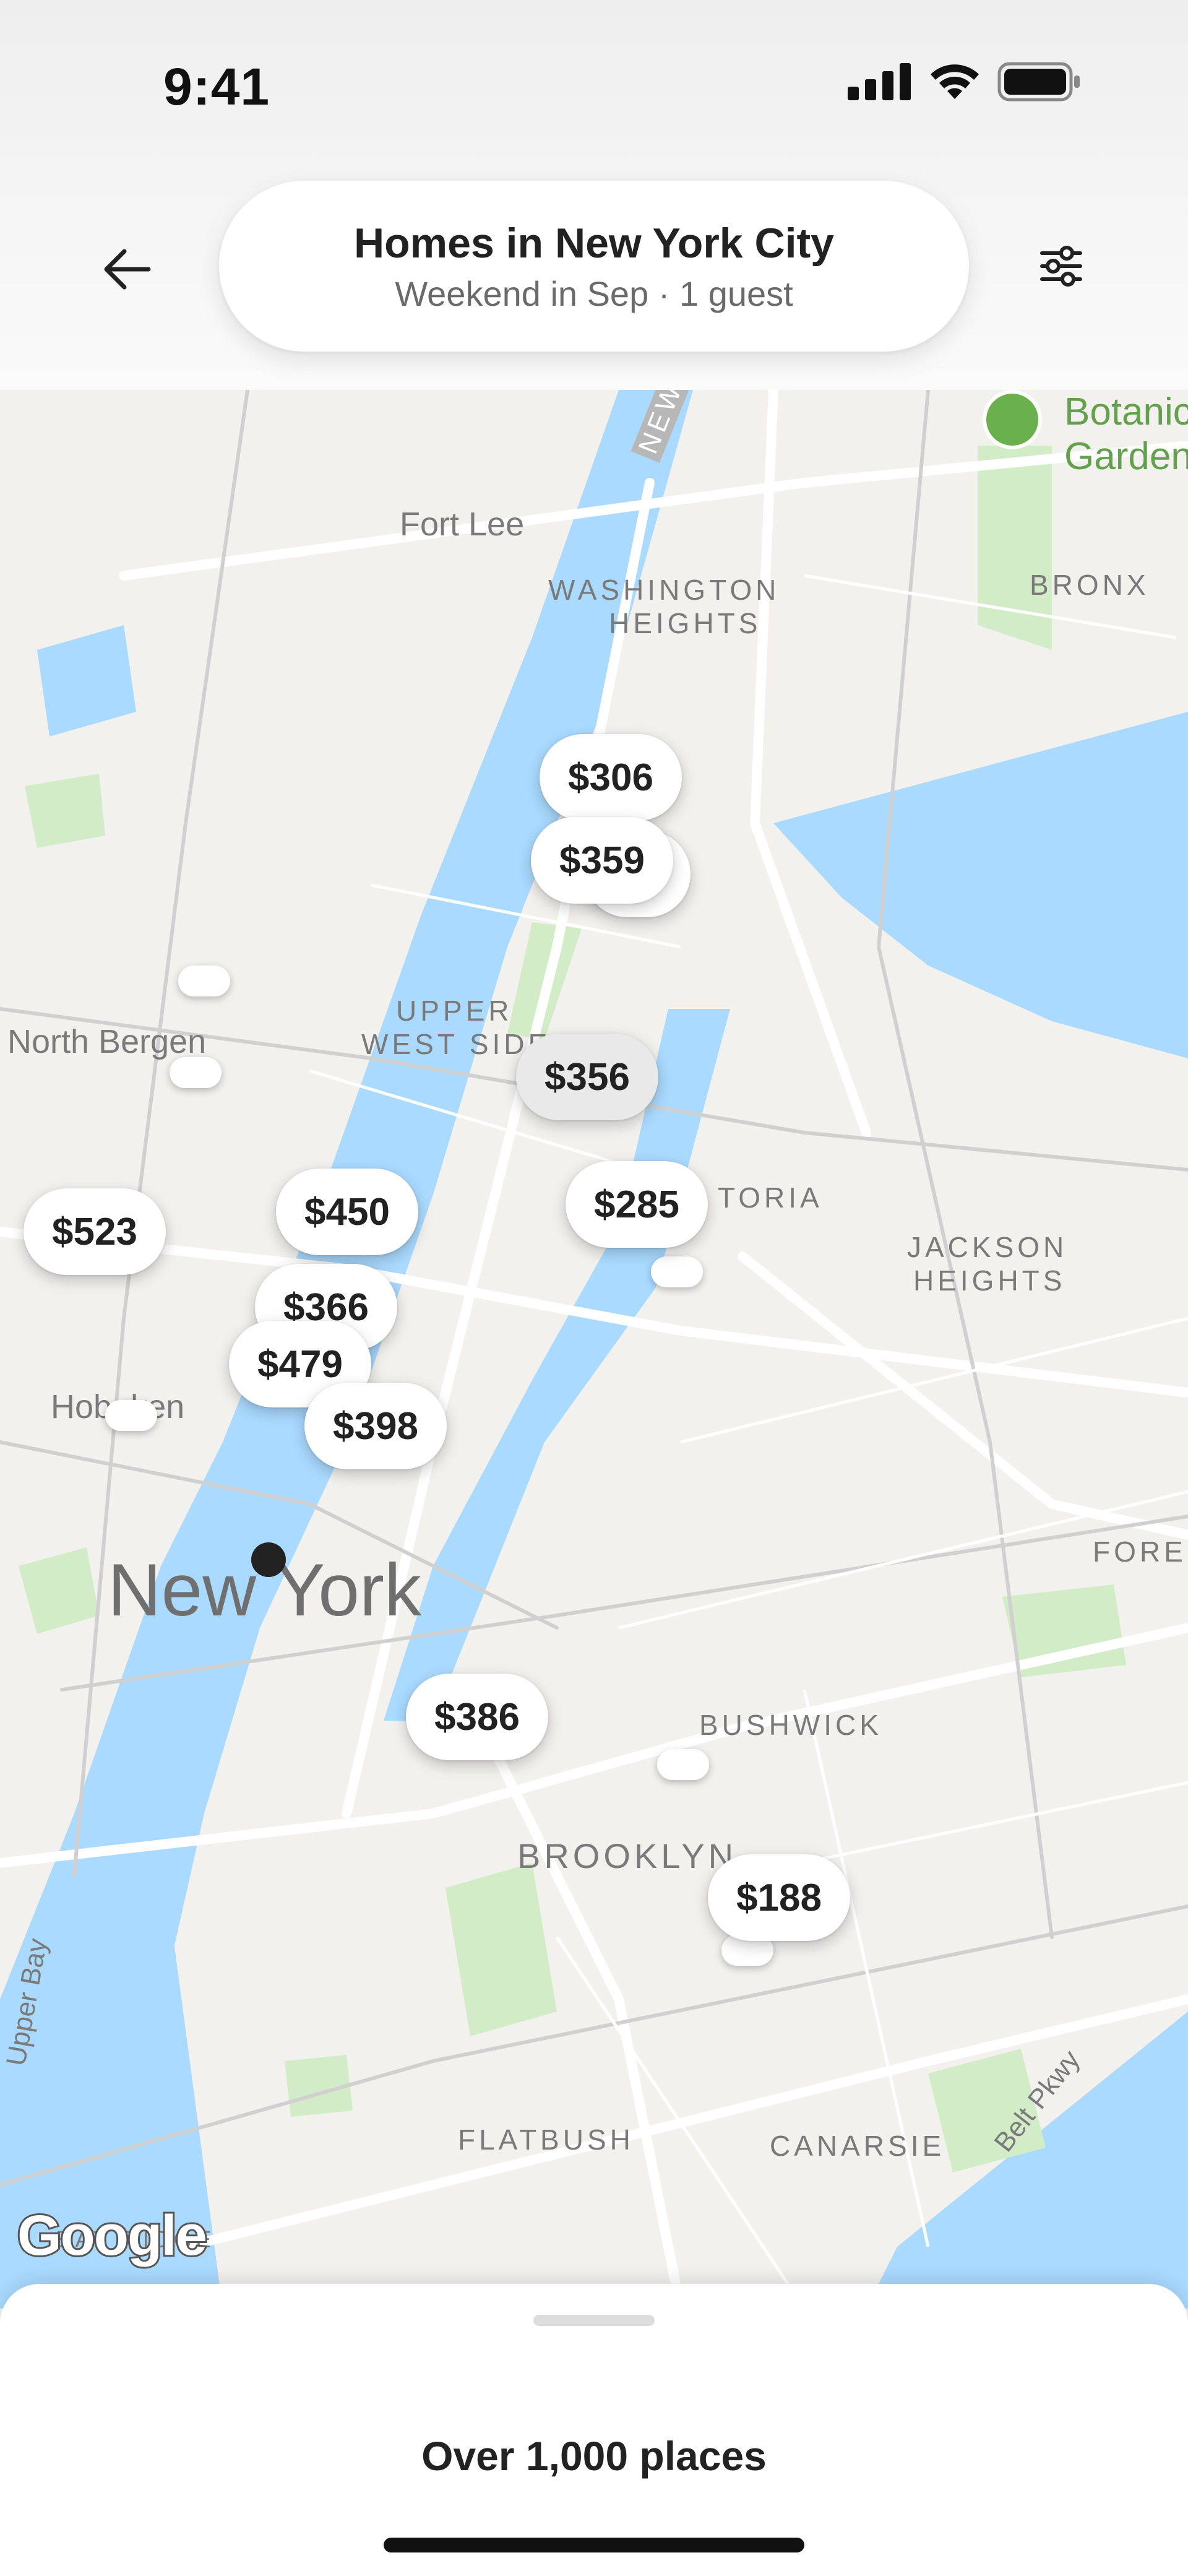 This screenshot has width=1188, height=2576. Describe the element at coordinates (546, 2140) in the screenshot. I see `map-label-flatbush: FLATBUSH` at that location.